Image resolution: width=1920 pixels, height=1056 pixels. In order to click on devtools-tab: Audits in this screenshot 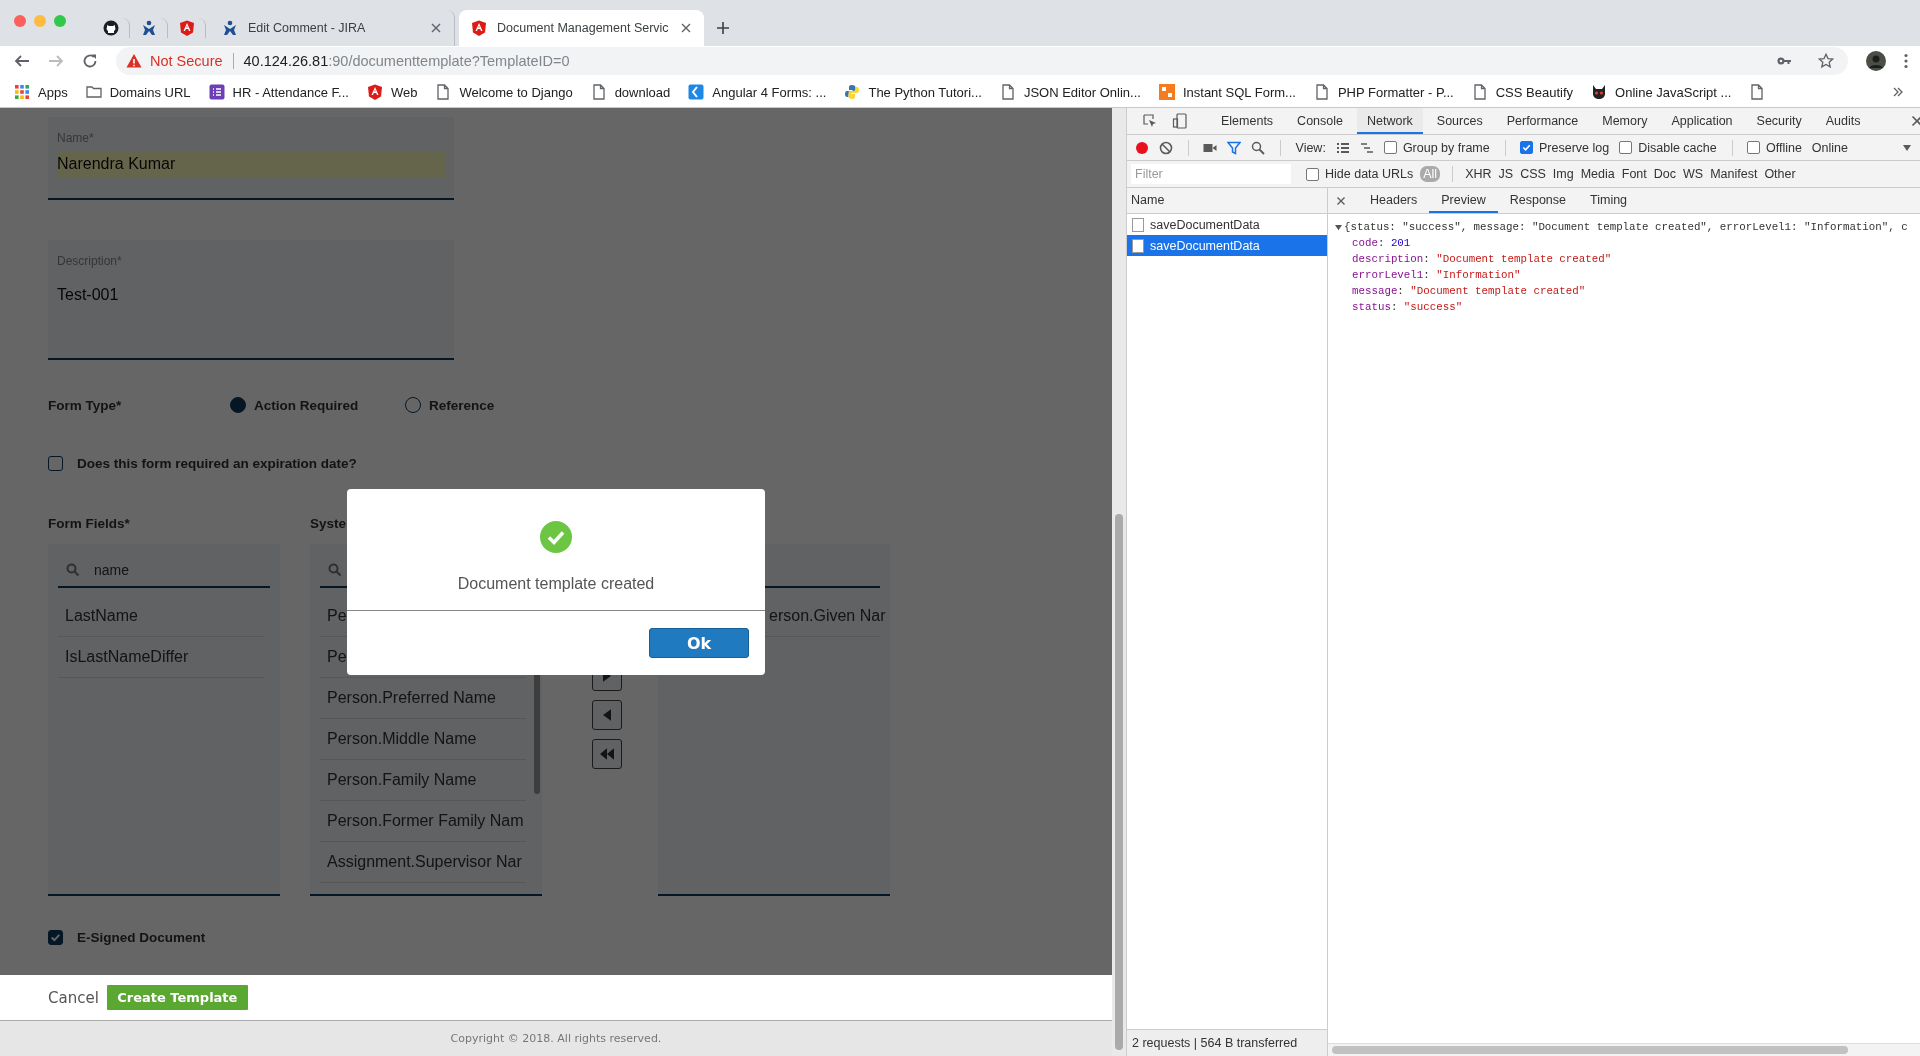, I will do `click(1843, 121)`.